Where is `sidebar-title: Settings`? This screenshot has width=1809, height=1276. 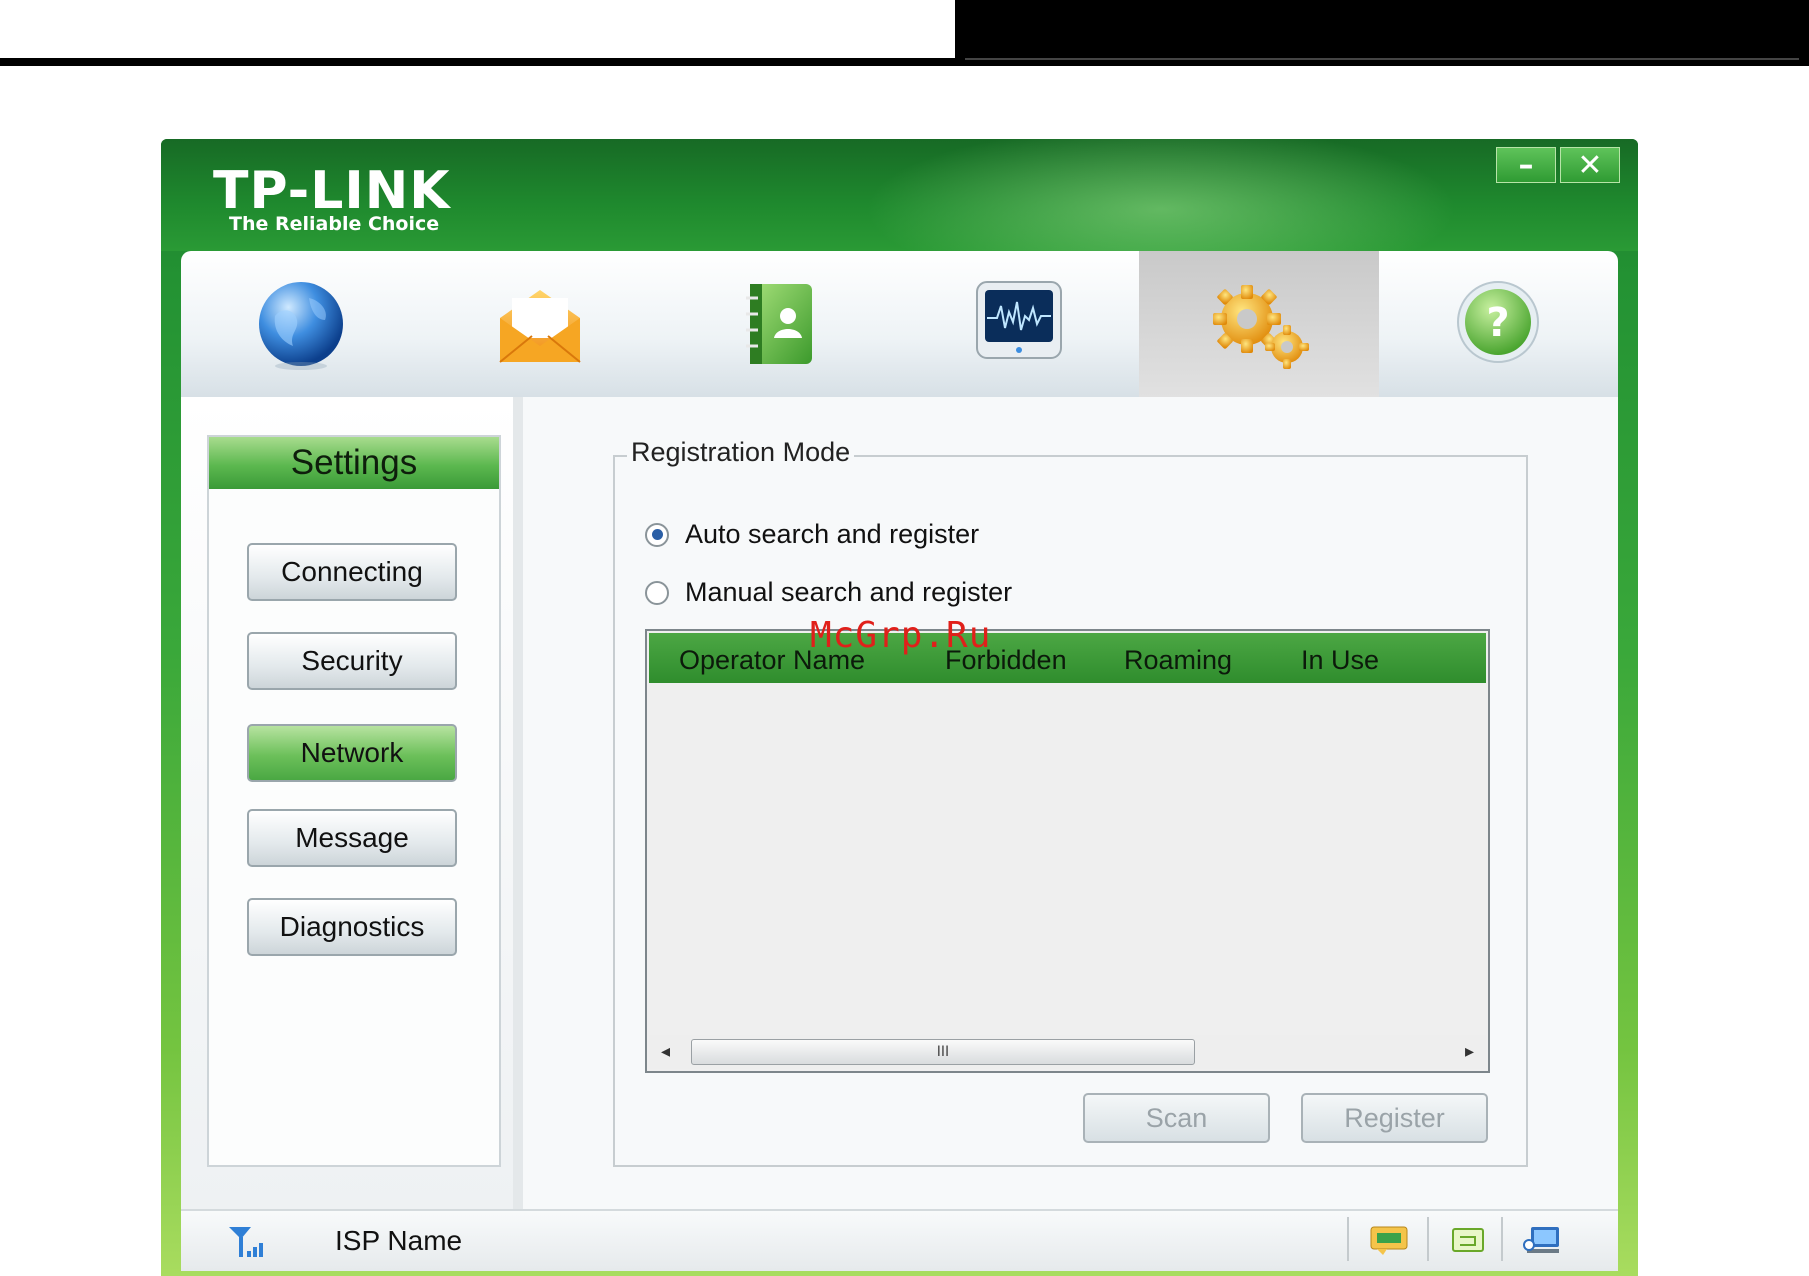
sidebar-title: Settings is located at coordinates (354, 463).